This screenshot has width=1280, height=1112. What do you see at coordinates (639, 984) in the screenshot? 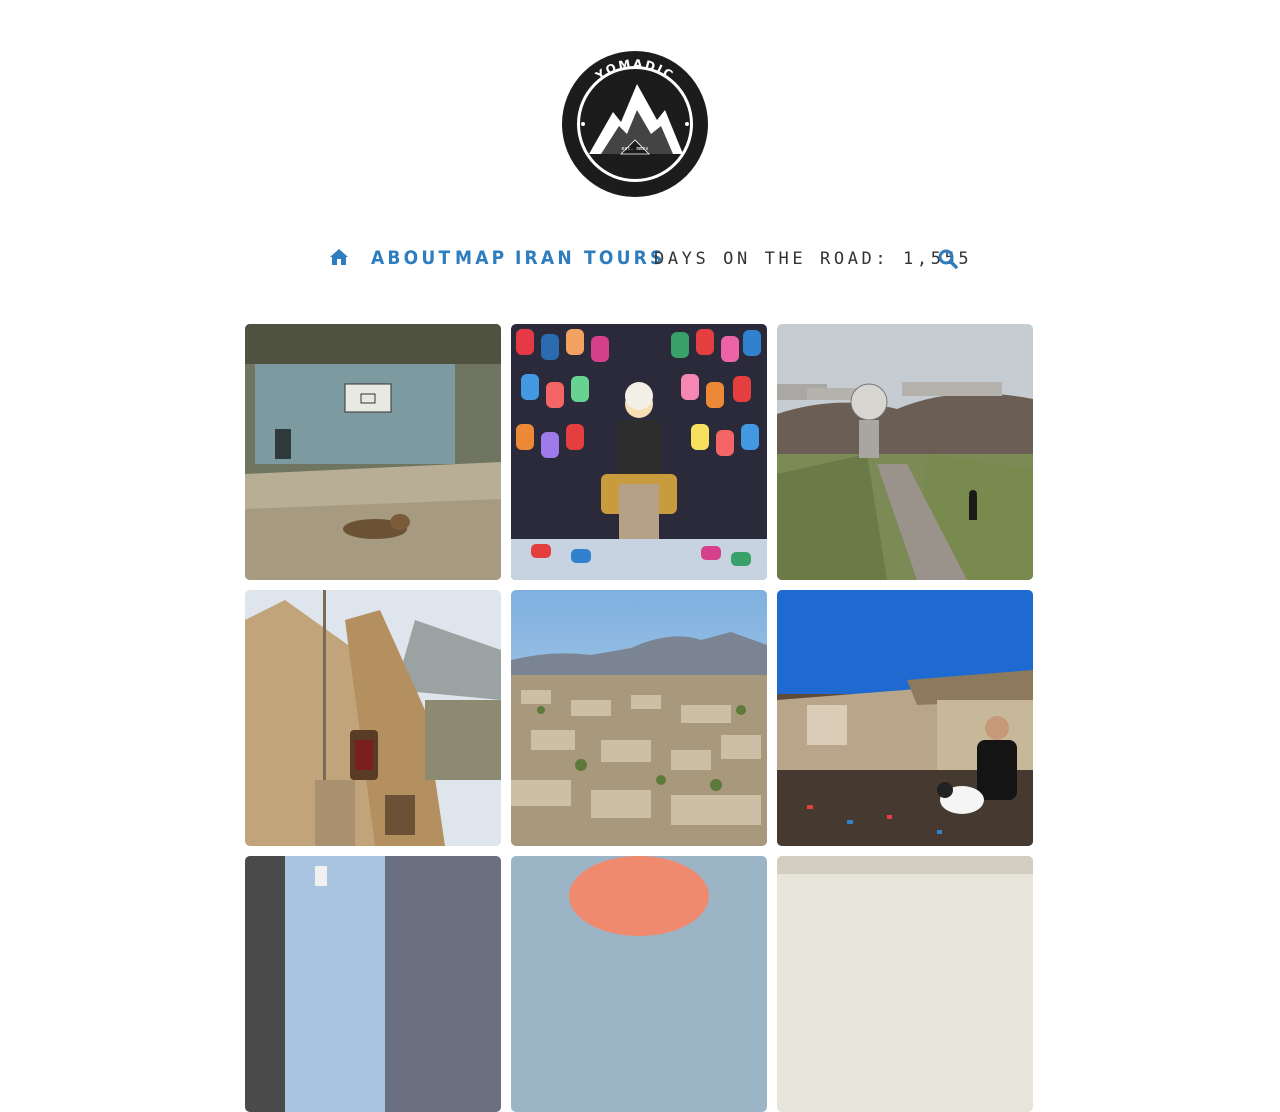
I see `gallery-photo-pink-beanie` at bounding box center [639, 984].